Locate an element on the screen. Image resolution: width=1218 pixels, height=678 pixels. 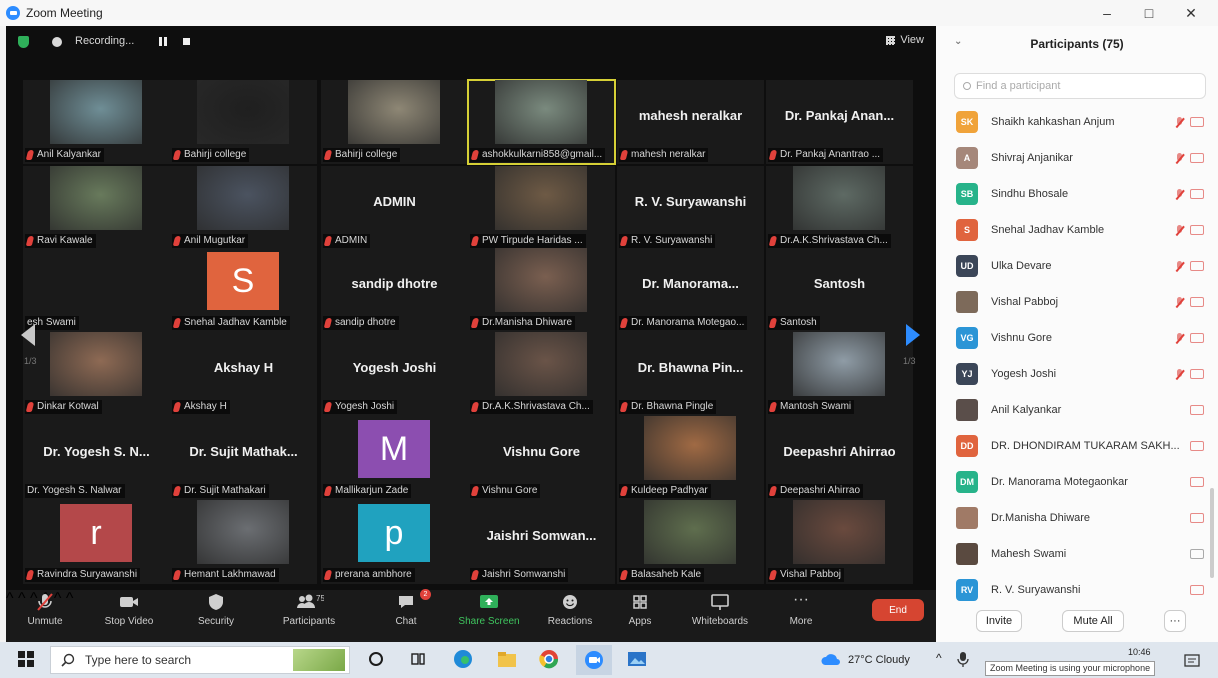
more-button: ··· More is located at coordinates (801, 610).